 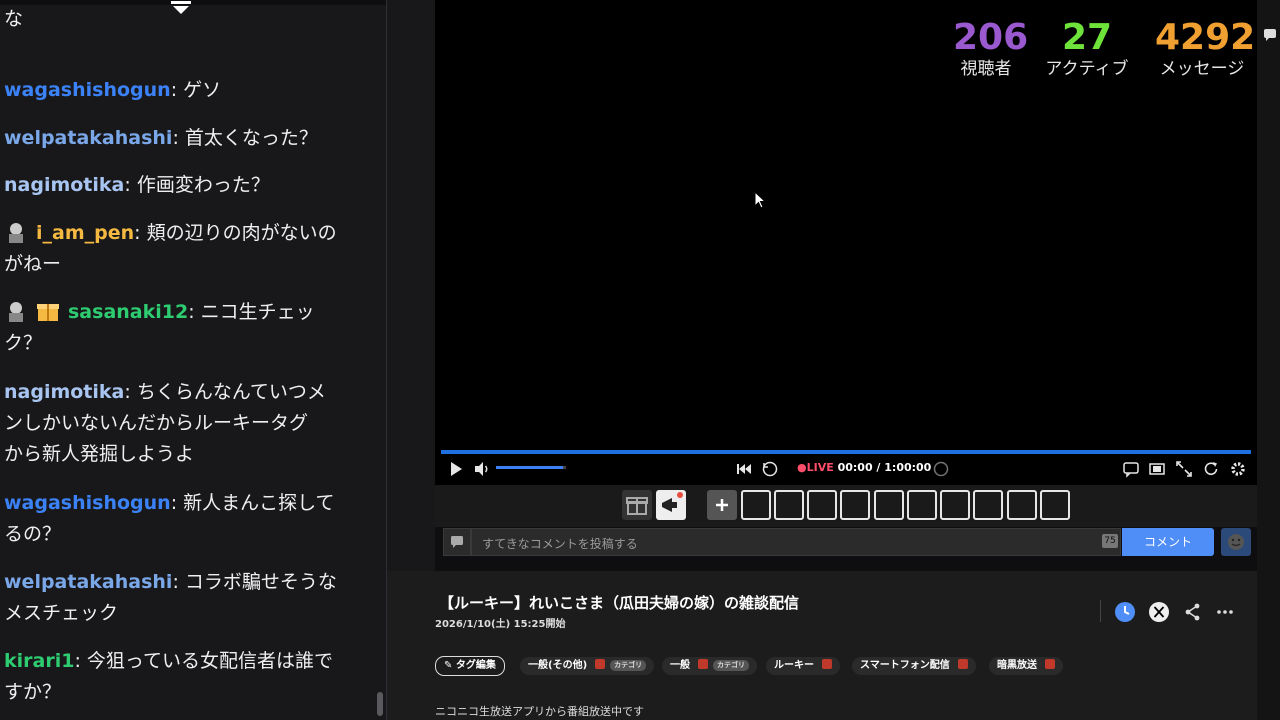 What do you see at coordinates (744, 469) in the screenshot?
I see `skip-back-icon` at bounding box center [744, 469].